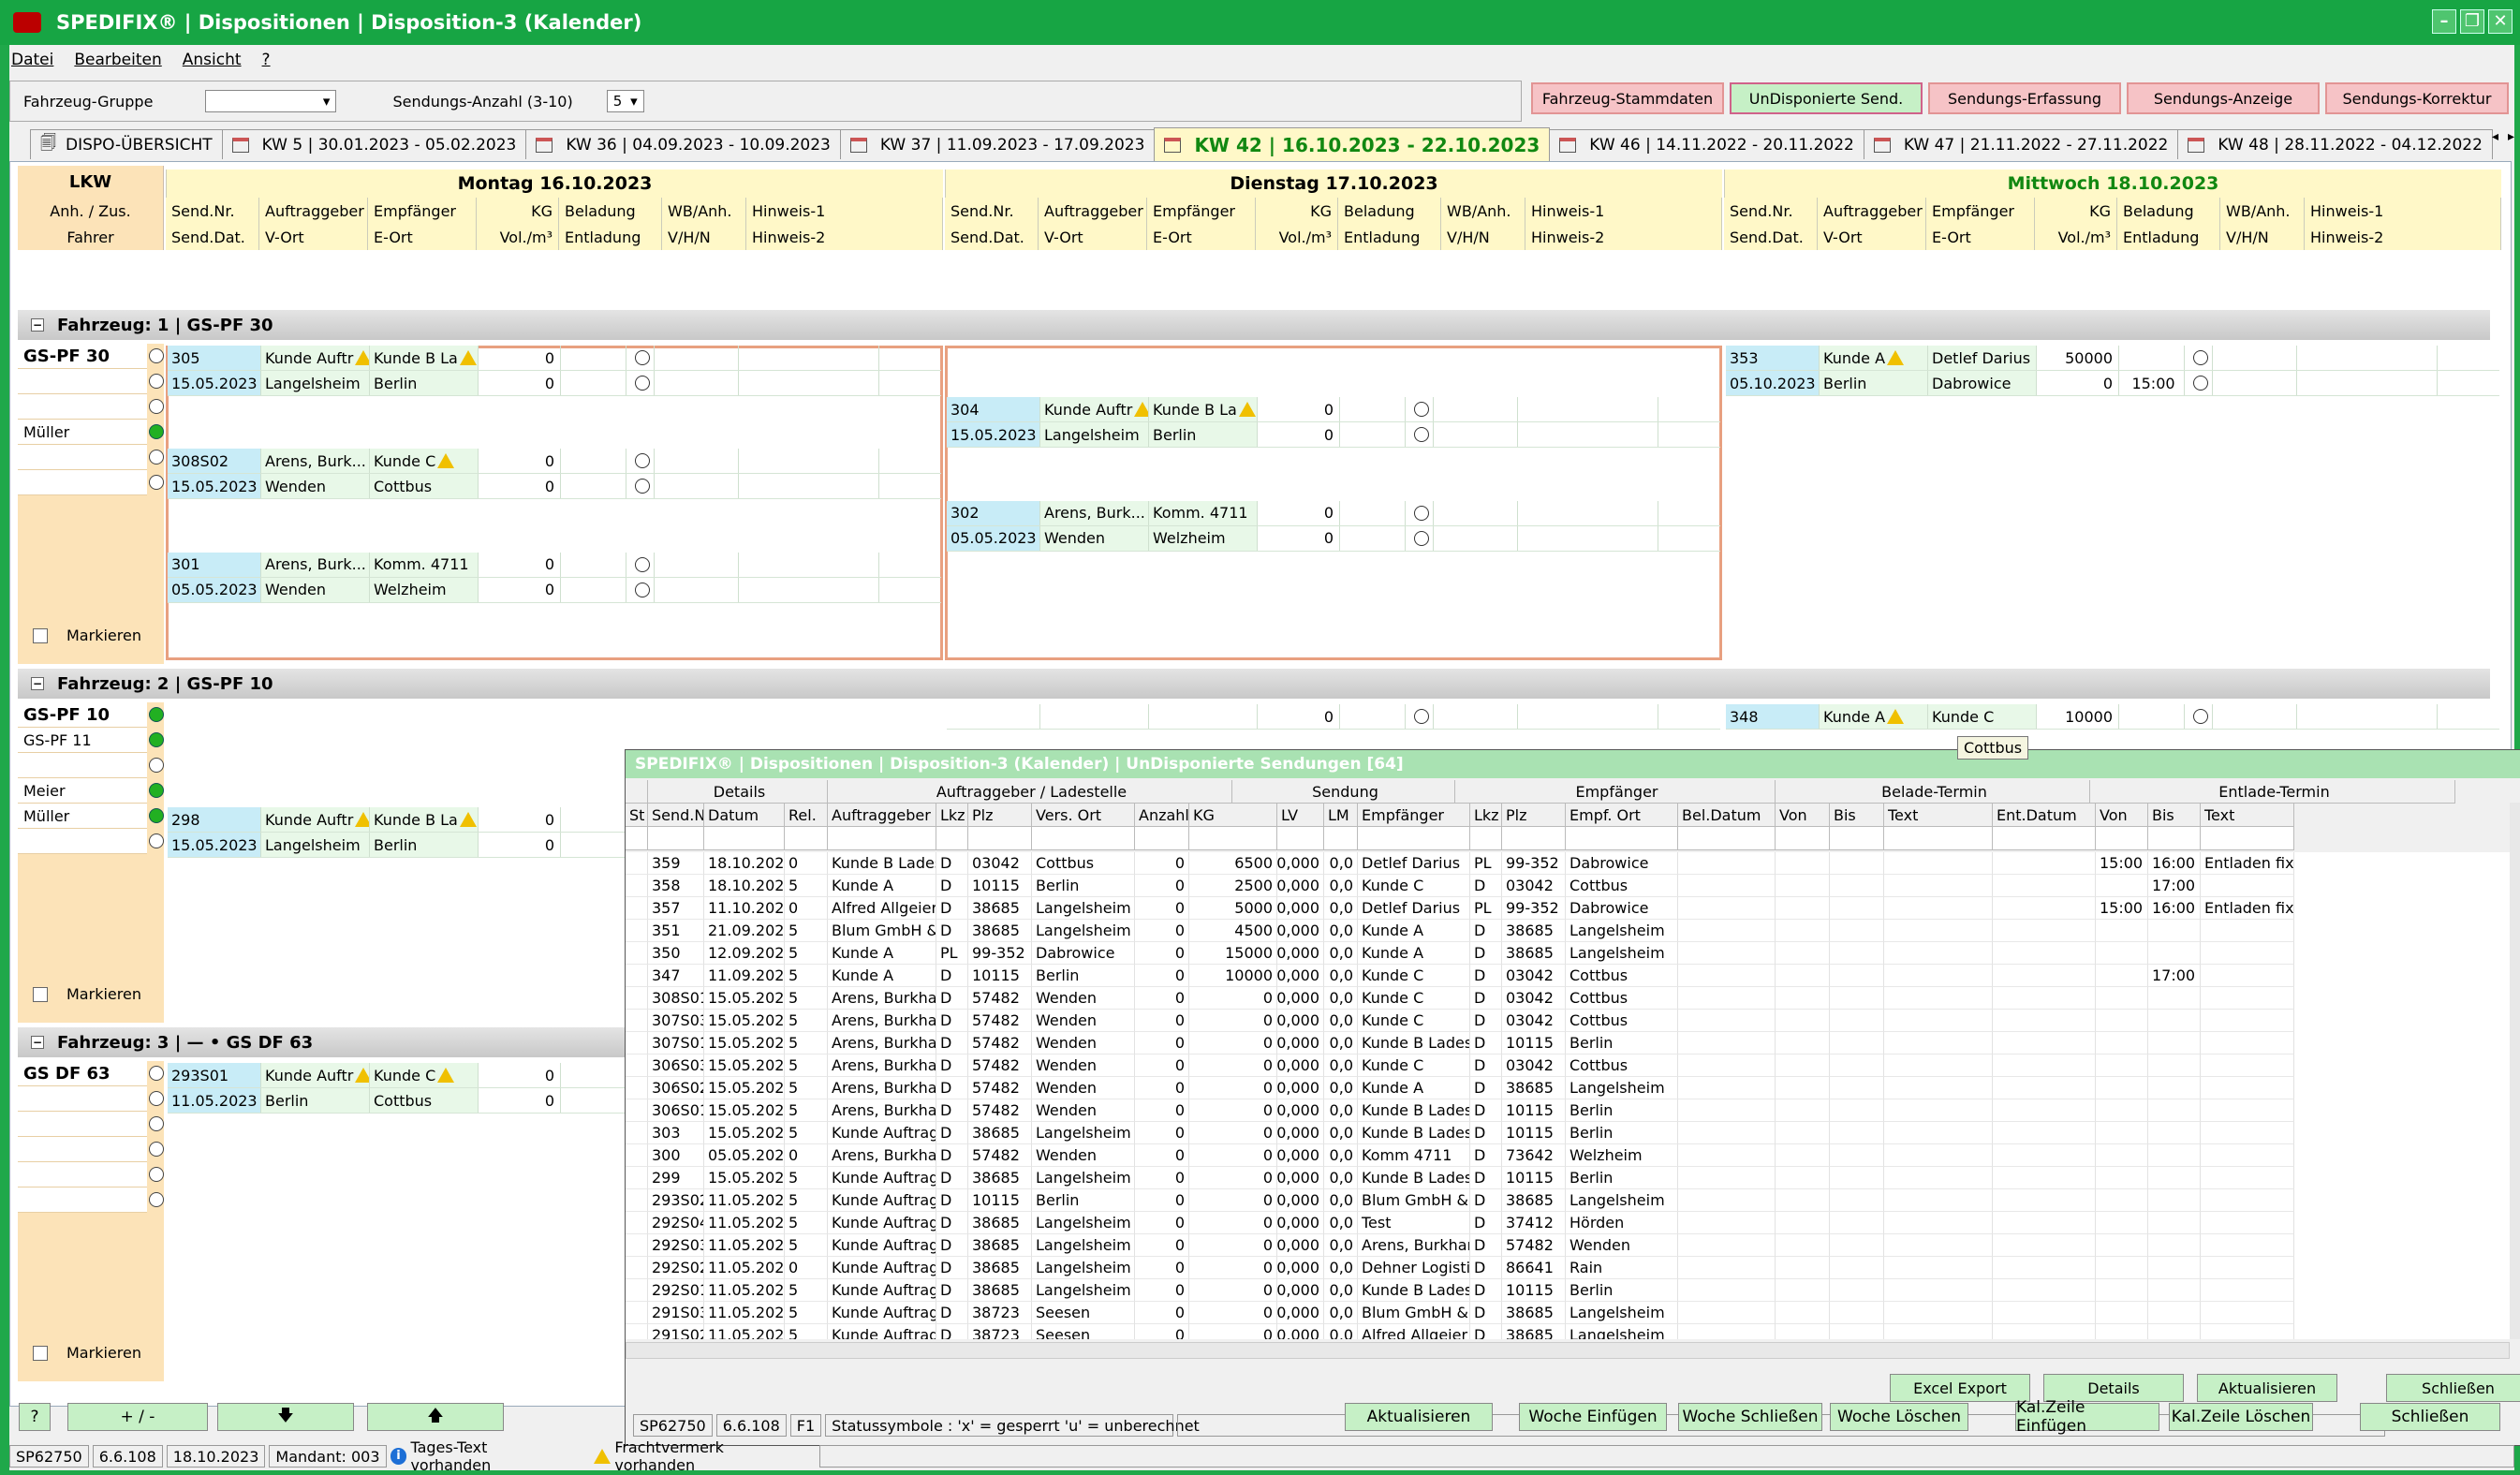 This screenshot has height=1475, width=2520. What do you see at coordinates (683, 144) in the screenshot?
I see `tab-week: KW 36 | 04.09.2023 - 10.09.2023` at bounding box center [683, 144].